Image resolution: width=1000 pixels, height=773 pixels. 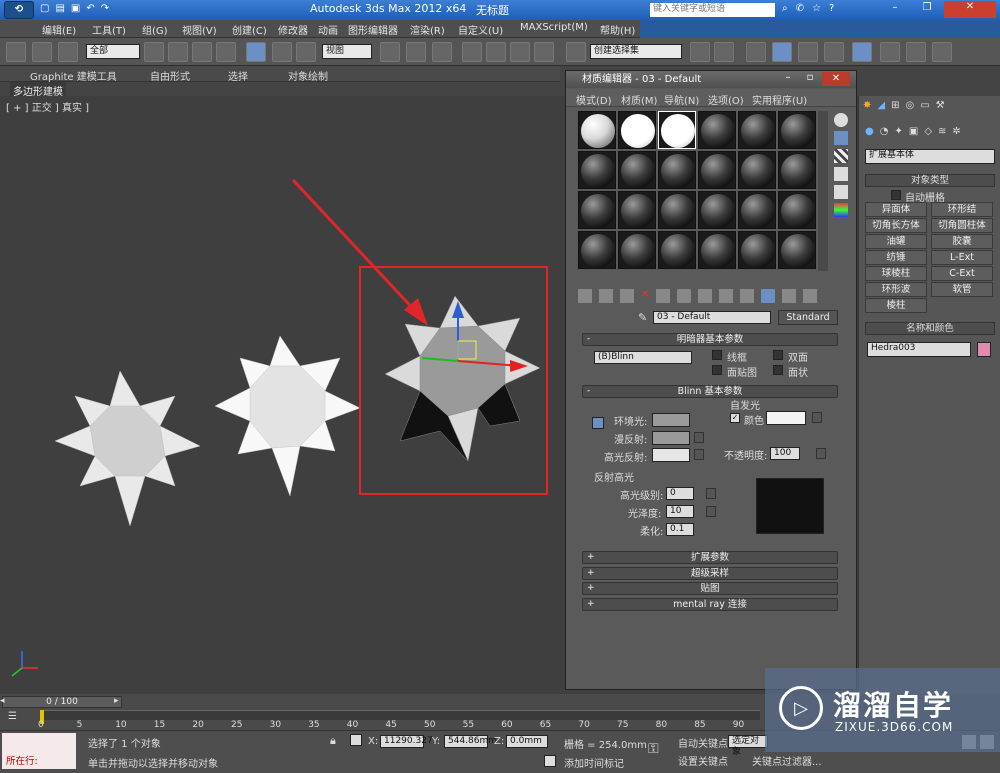 What do you see at coordinates (836, 79) in the screenshot?
I see `mat-close-button: ✕` at bounding box center [836, 79].